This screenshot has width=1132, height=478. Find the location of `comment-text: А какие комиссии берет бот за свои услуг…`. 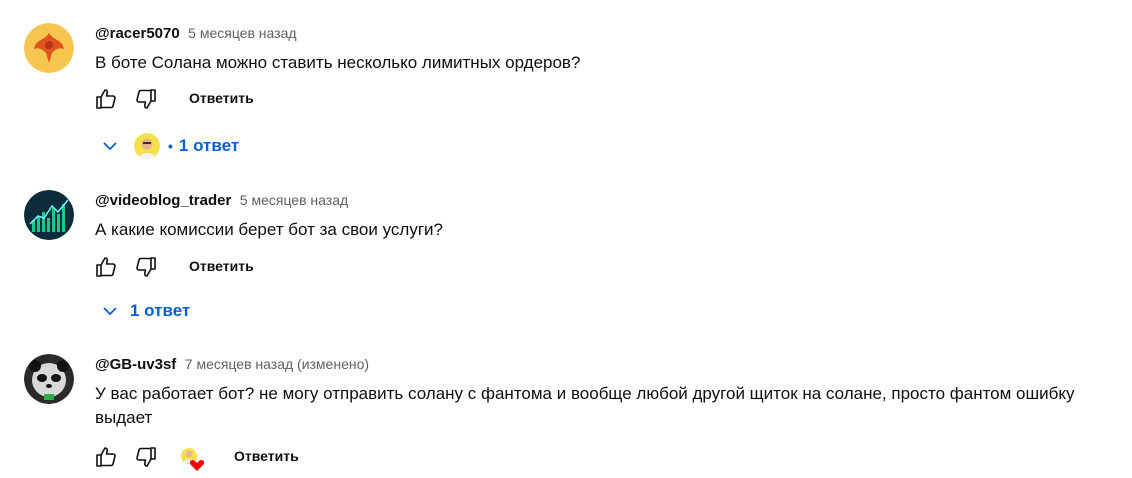

comment-text: А какие комиссии берет бот за свои услуг… is located at coordinates (269, 229).